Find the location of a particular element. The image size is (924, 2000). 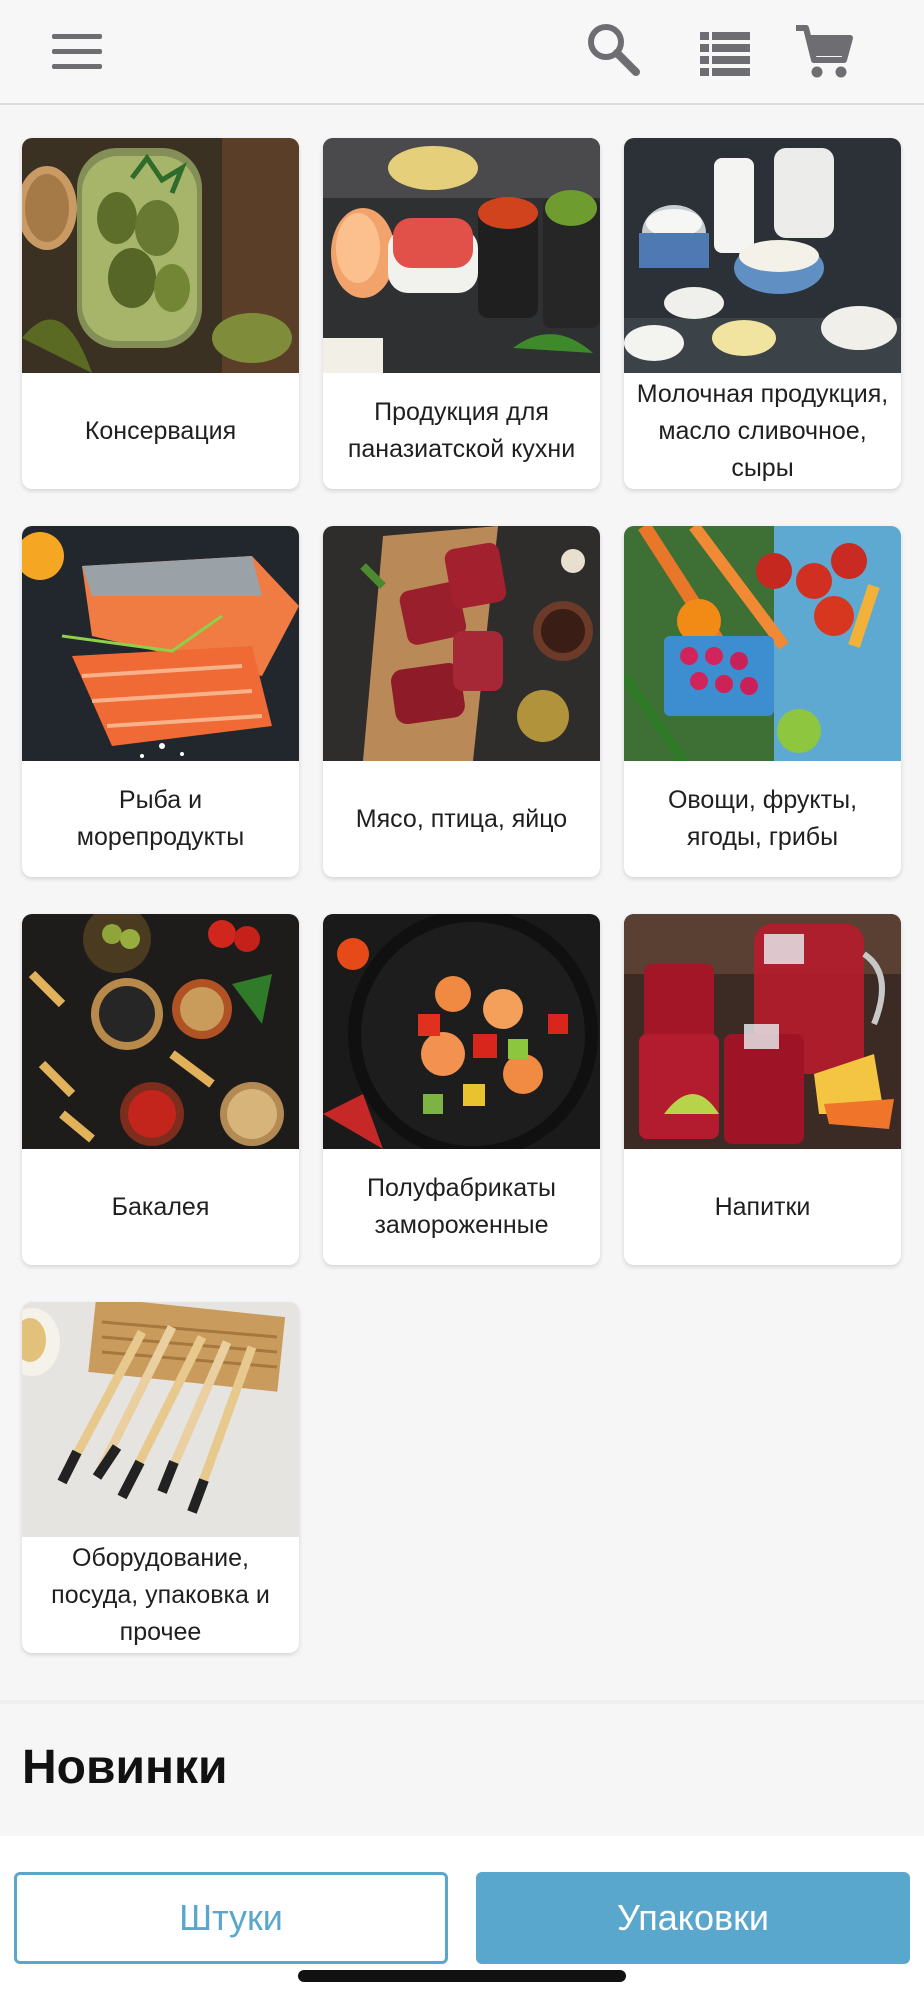

category-card-equipment: Оборудование, посуда, упаковка и прочее is located at coordinates (160, 1477).